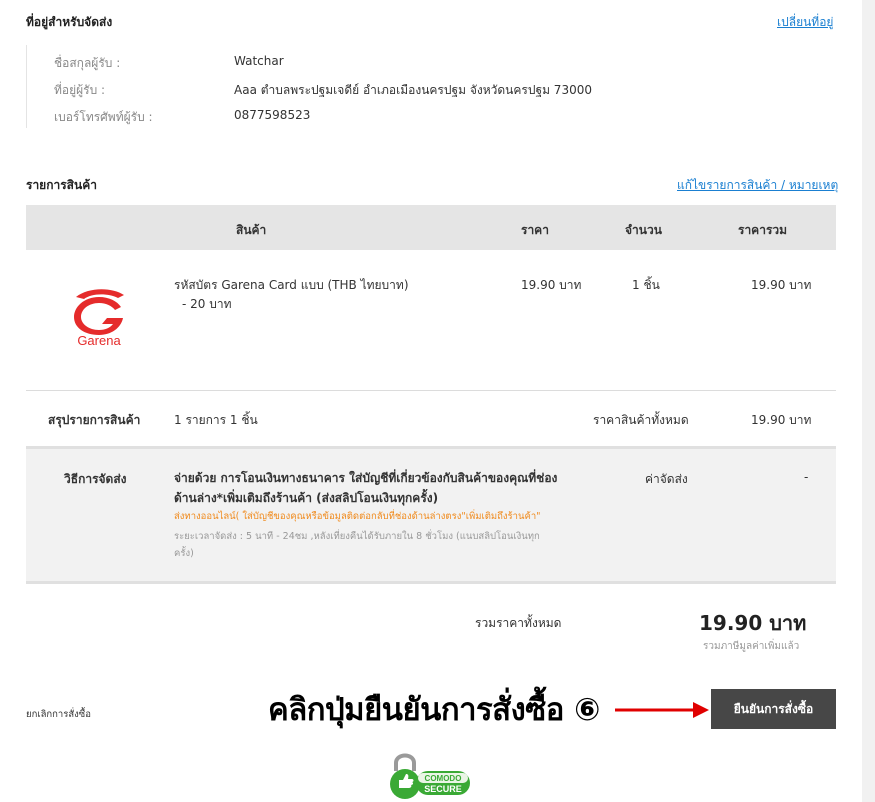 This screenshot has width=875, height=802. What do you see at coordinates (662, 710) in the screenshot?
I see `arrow-icon` at bounding box center [662, 710].